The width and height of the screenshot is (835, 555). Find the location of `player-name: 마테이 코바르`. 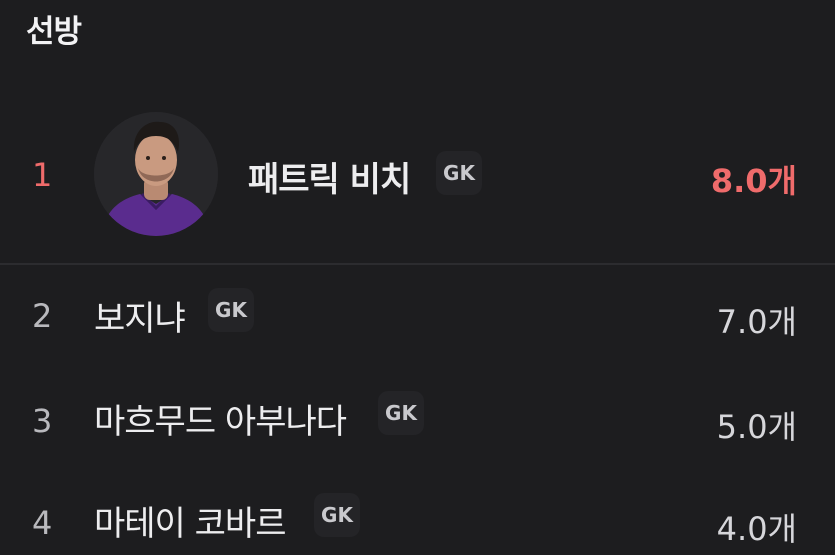

player-name: 마테이 코바르 is located at coordinates (190, 520).